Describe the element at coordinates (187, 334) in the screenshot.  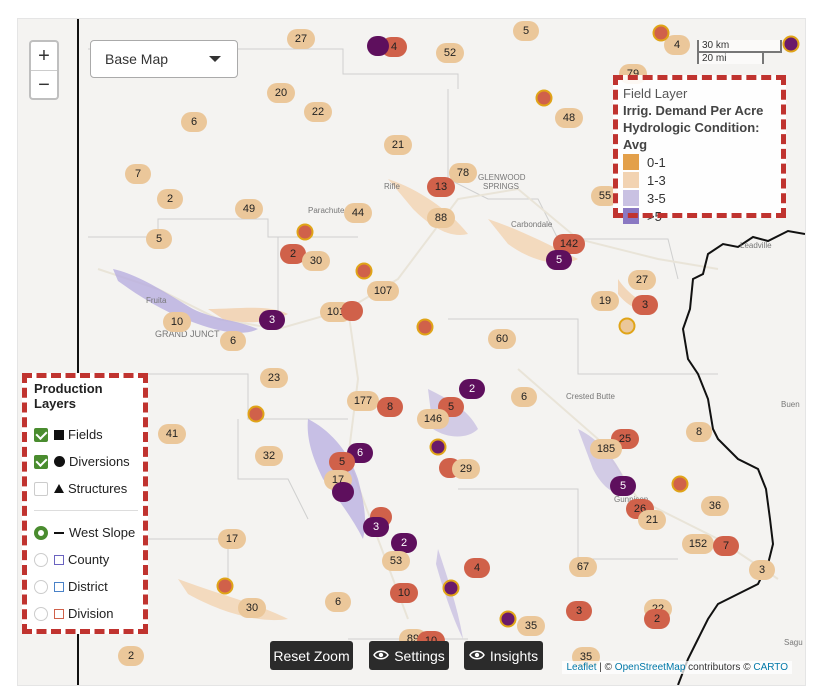
I see `label-grand-junction: GRAND JUNCT` at that location.